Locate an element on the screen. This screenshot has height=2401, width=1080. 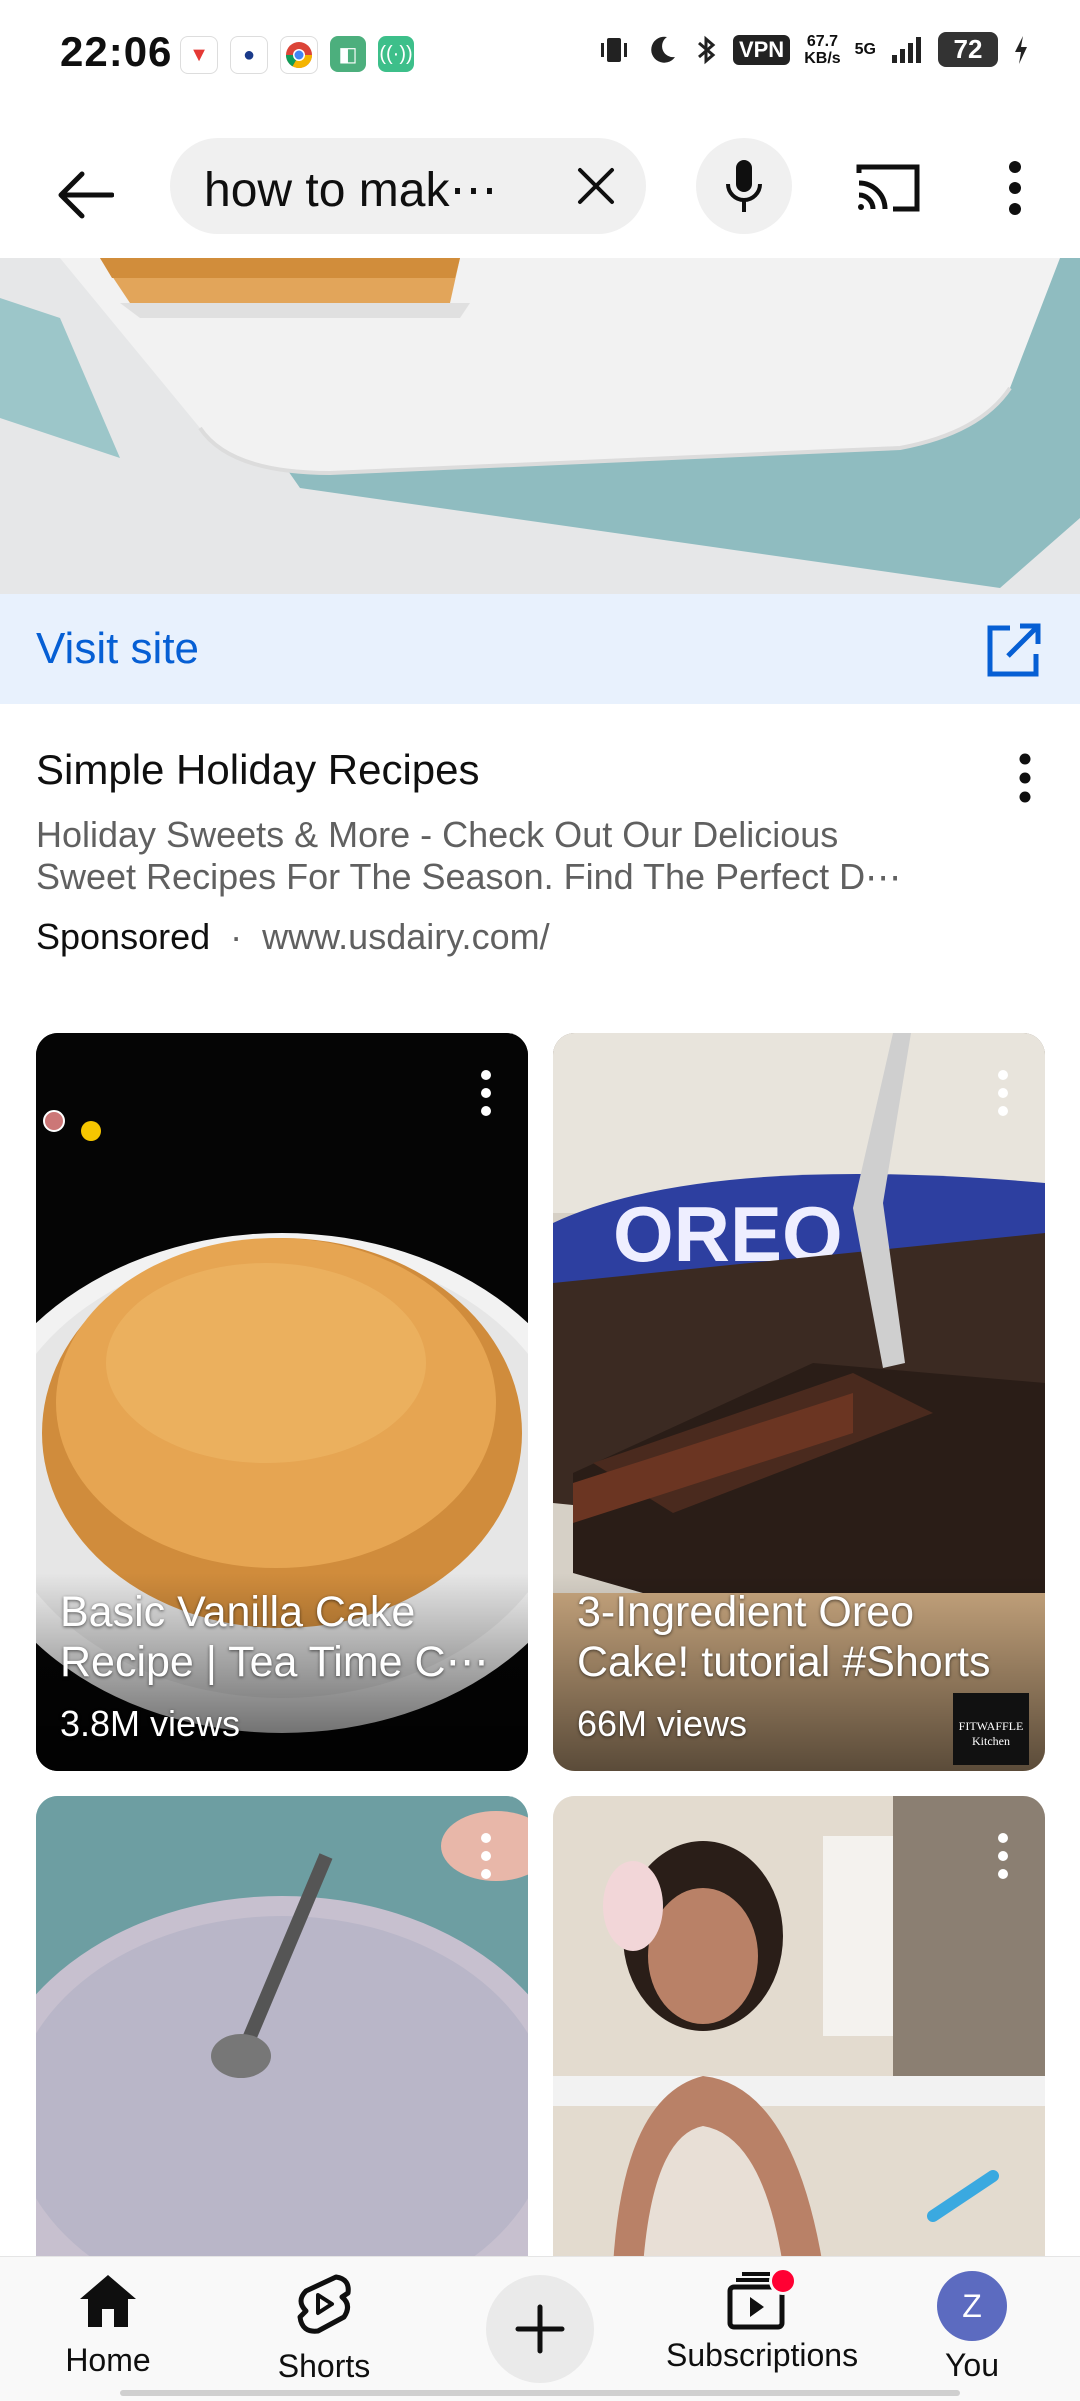
status-indicators: VPN 67.7 KB/s 5G 72 is located at coordinates (813, 49).